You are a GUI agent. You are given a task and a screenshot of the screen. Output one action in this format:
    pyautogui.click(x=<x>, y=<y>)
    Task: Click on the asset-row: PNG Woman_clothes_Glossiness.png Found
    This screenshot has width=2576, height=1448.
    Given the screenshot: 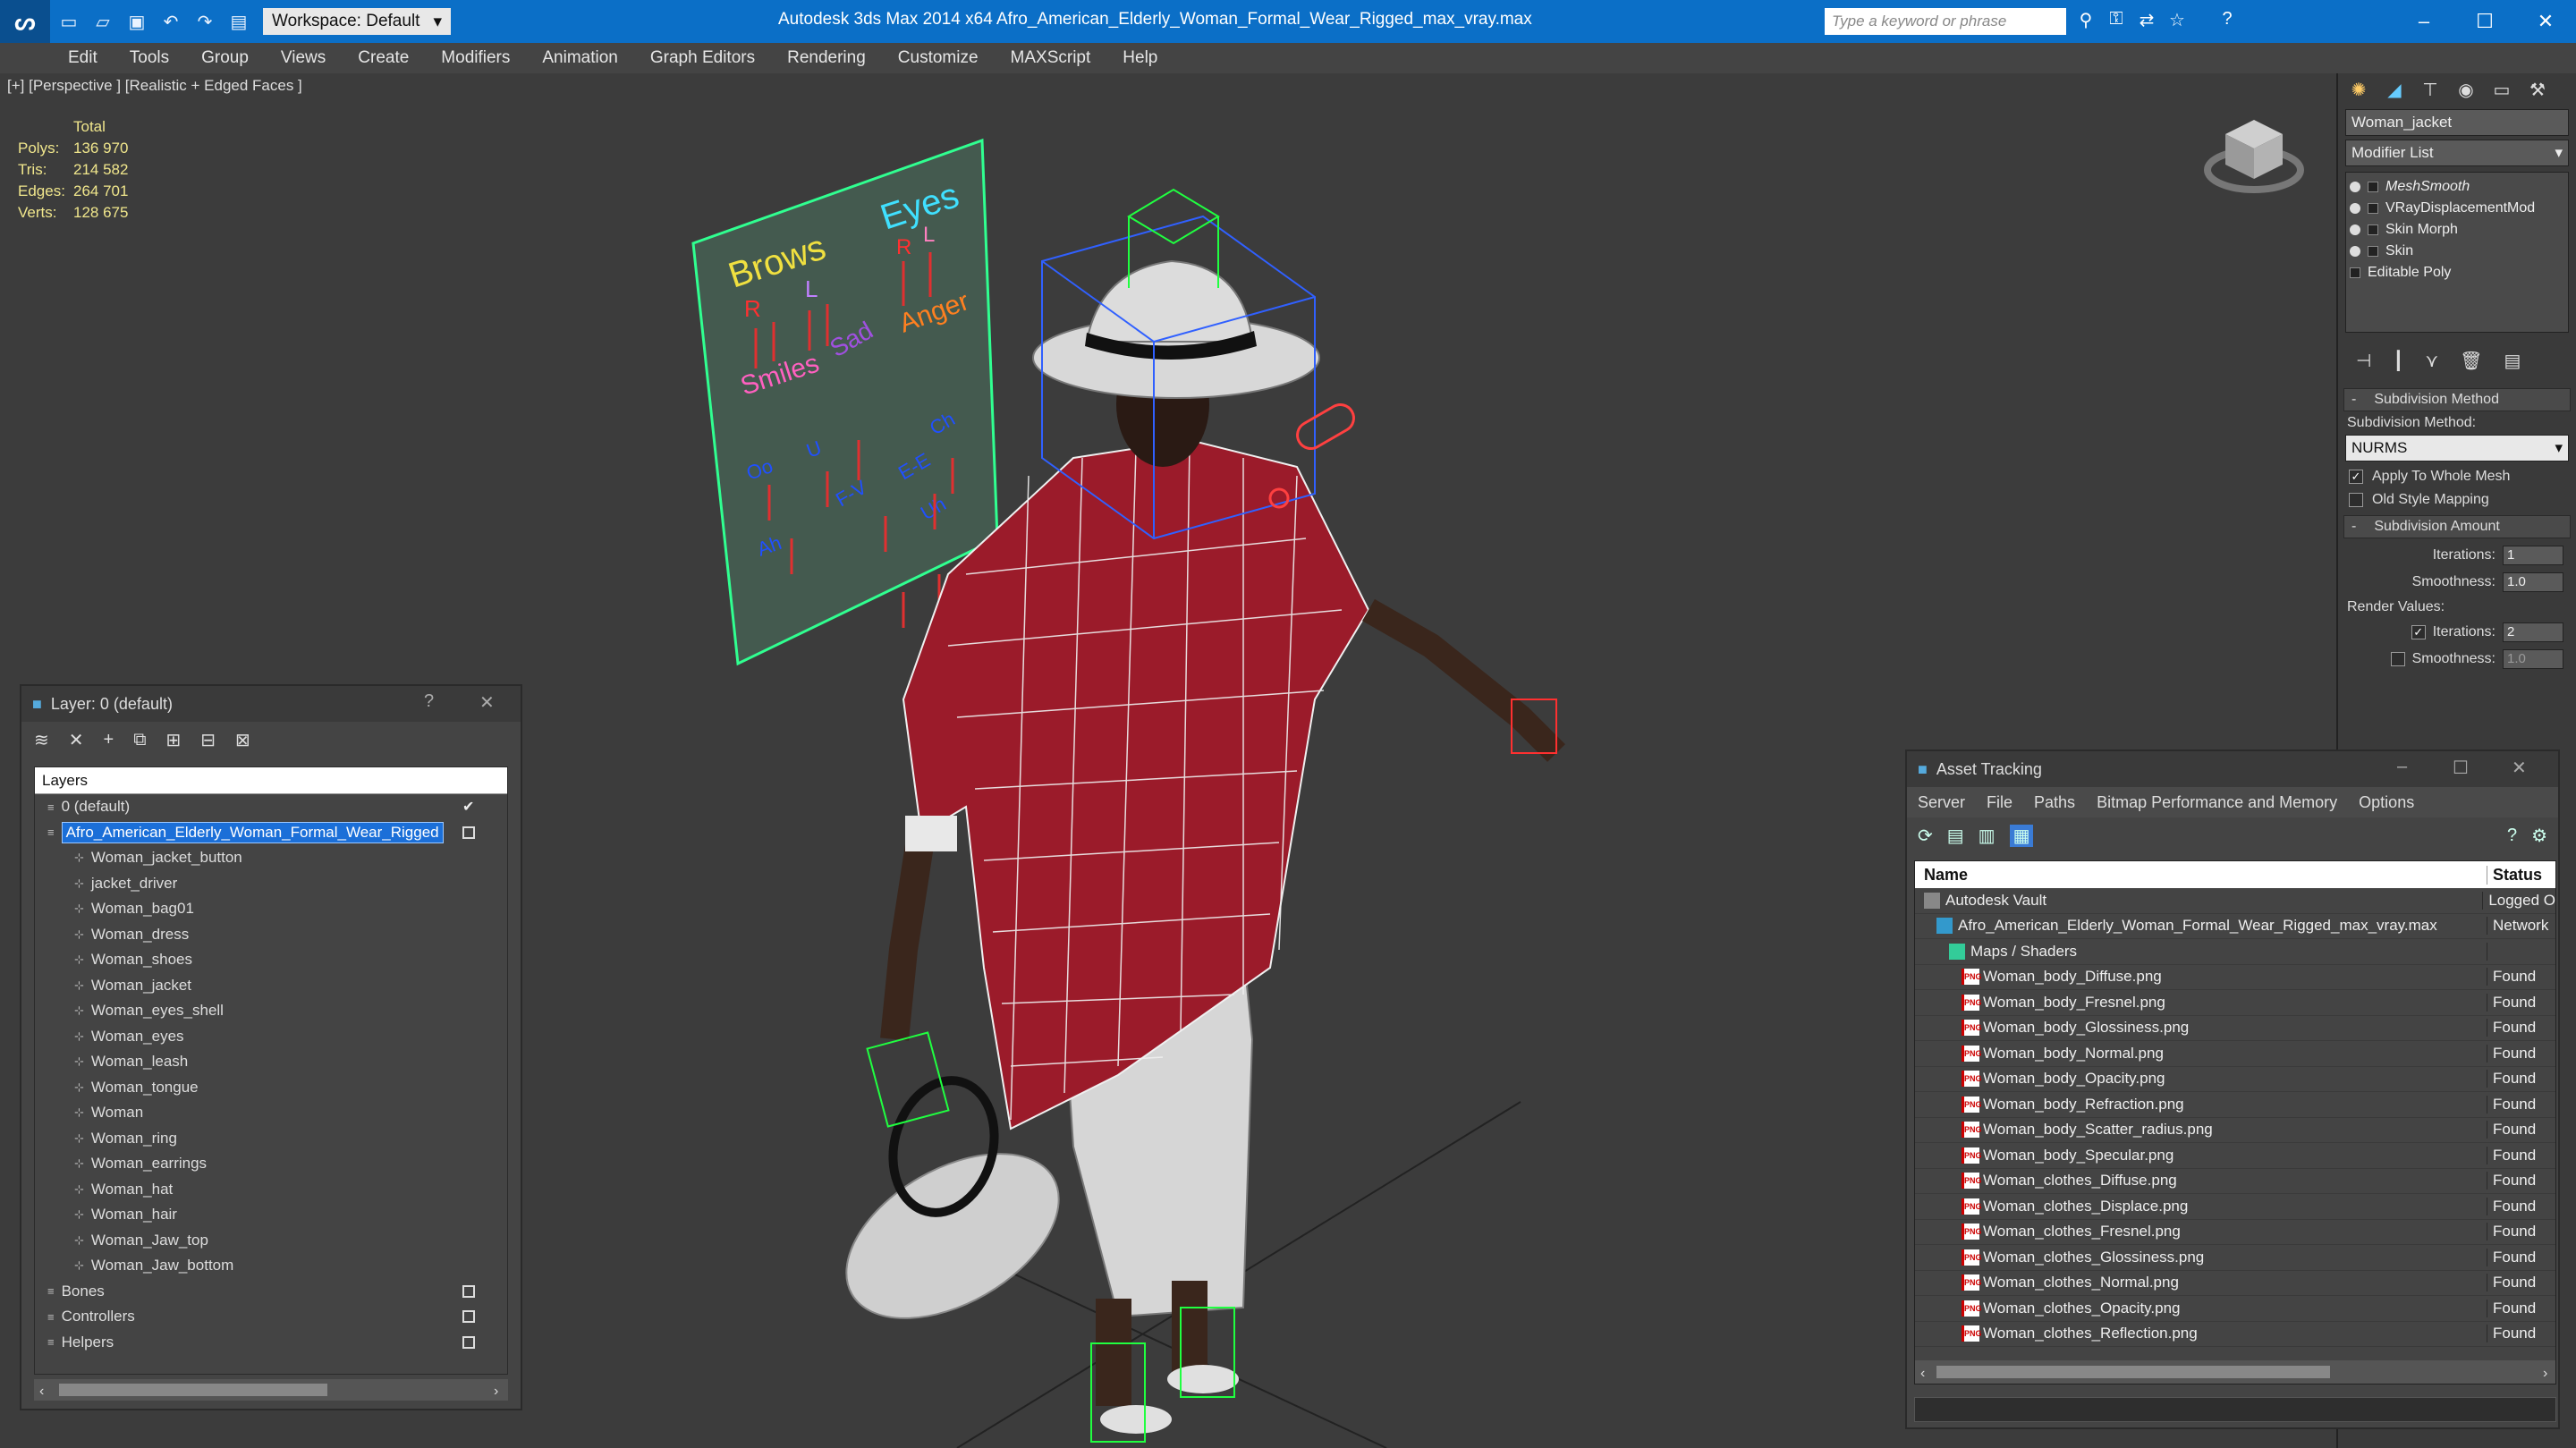 What is the action you would take?
    pyautogui.click(x=2235, y=1258)
    